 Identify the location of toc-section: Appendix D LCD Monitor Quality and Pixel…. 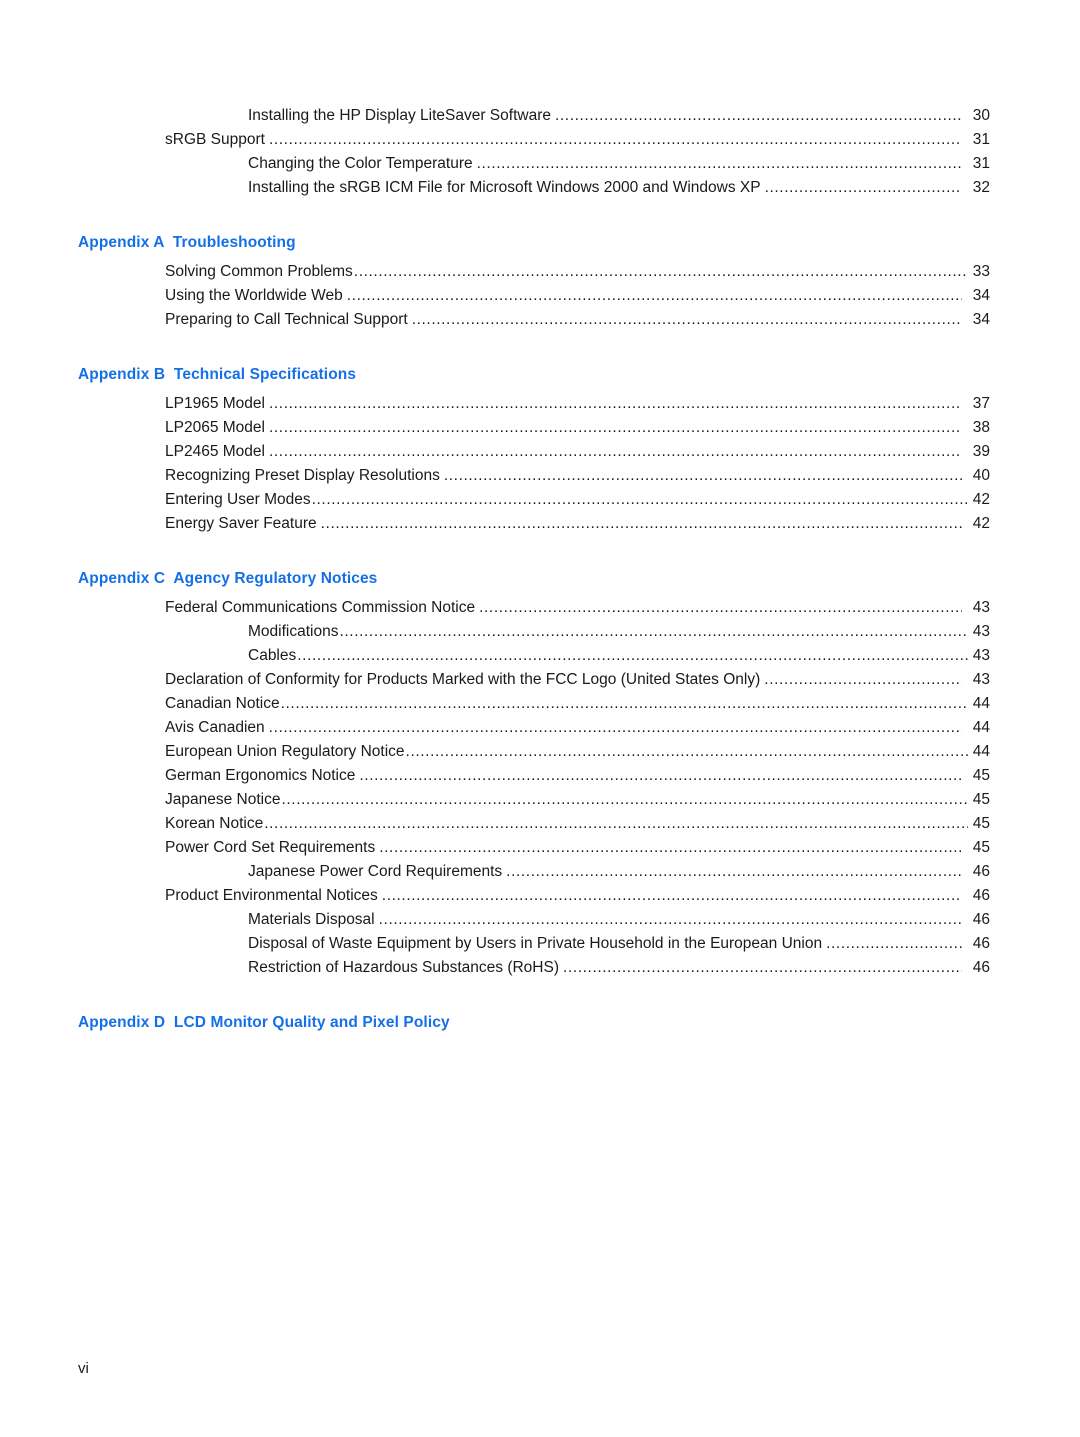
(540, 1023).